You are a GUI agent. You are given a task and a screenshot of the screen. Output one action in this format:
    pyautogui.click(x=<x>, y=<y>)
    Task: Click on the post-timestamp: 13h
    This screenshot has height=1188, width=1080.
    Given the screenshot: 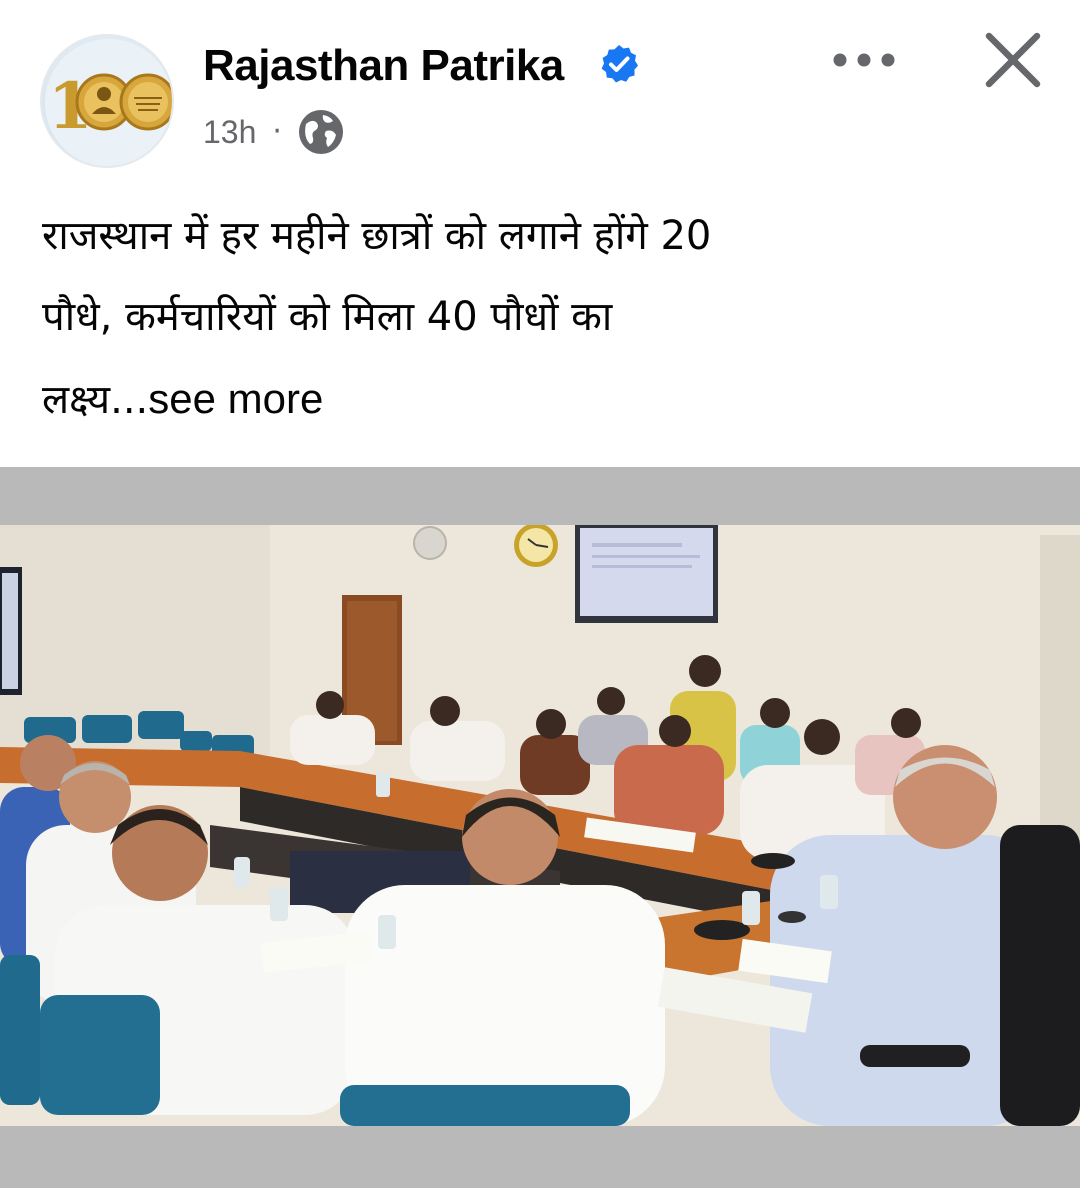 What is the action you would take?
    pyautogui.click(x=229, y=132)
    